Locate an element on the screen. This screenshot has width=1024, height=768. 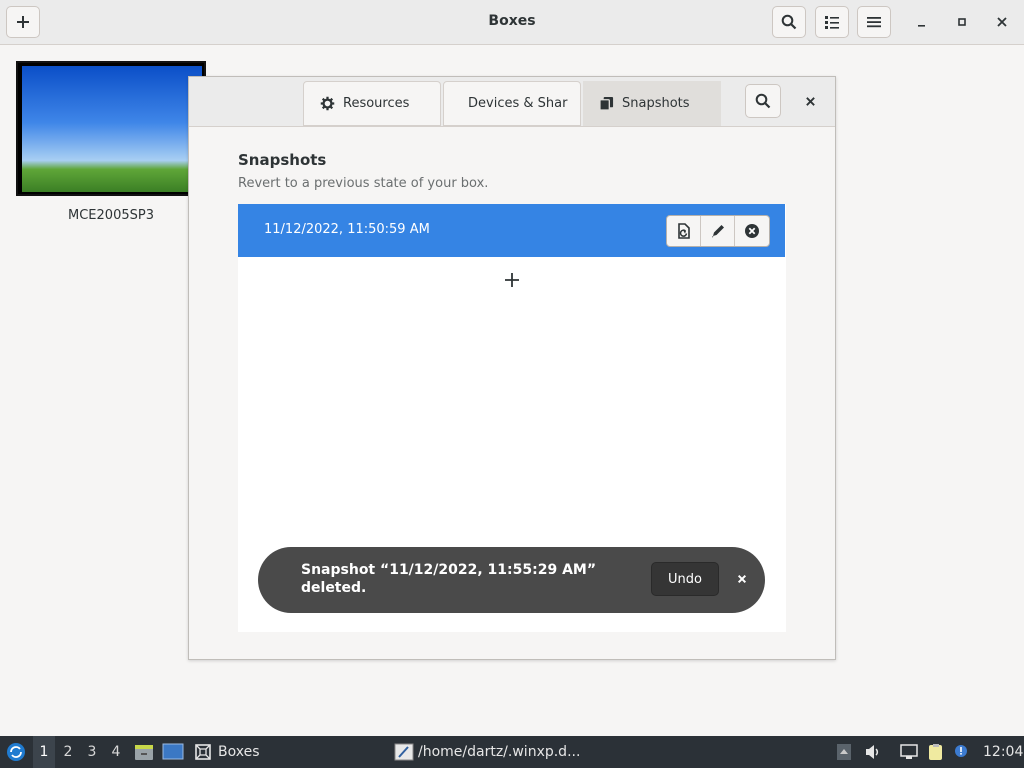
dialog-close-button is located at coordinates (810, 101).